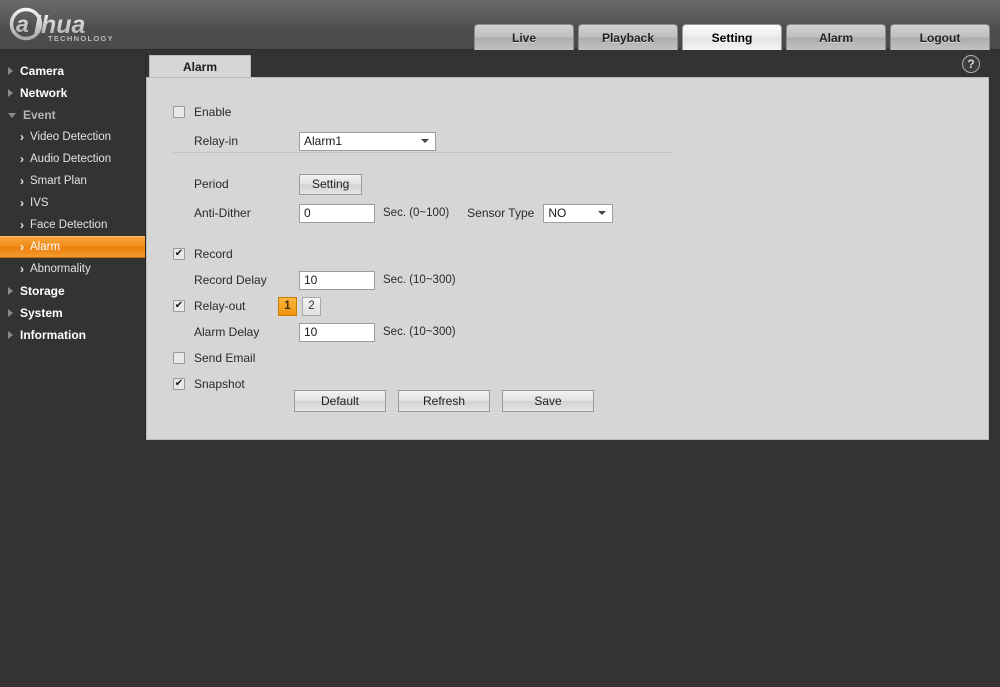 This screenshot has height=687, width=1000. Describe the element at coordinates (72, 71) in the screenshot. I see `sidebar-item-camera: Camera` at that location.